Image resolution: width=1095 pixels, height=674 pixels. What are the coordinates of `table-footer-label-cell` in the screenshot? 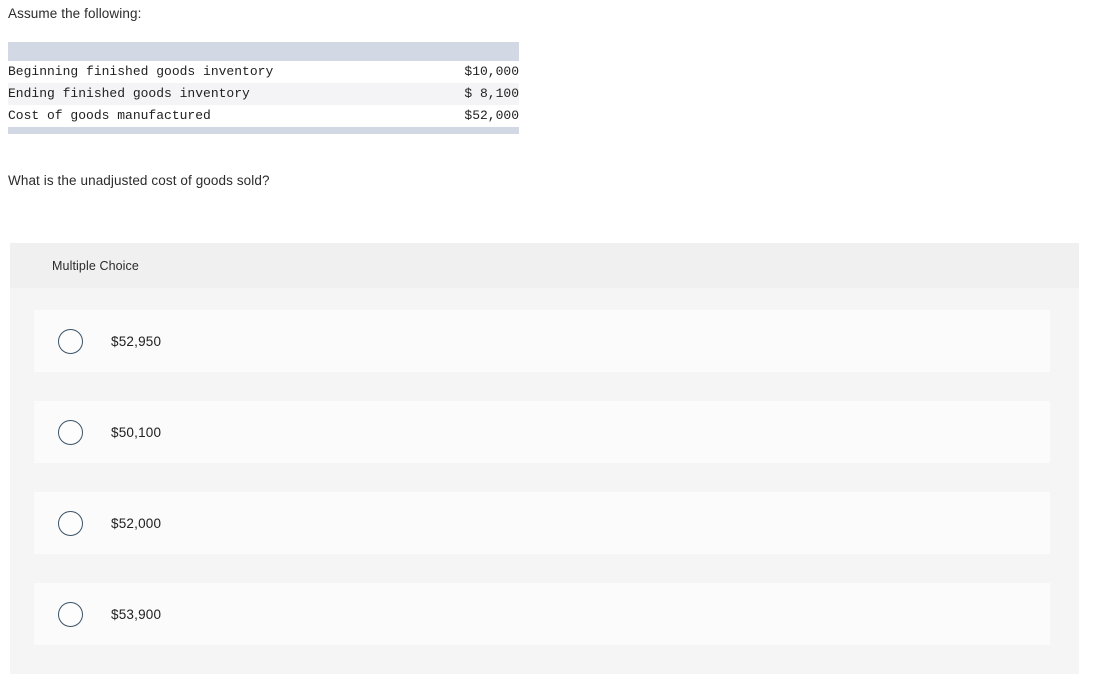 It's located at (220, 130).